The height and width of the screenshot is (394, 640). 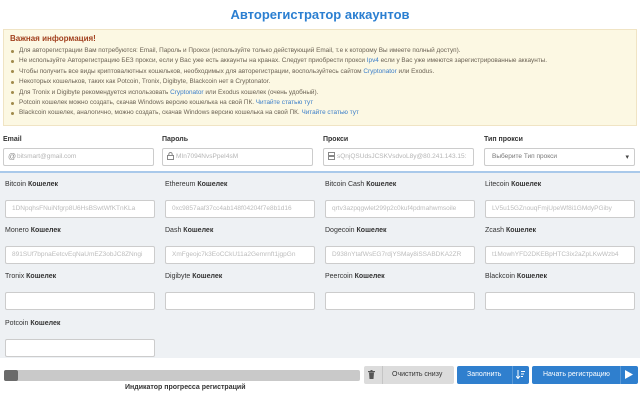 I want to click on wallet-input-digibyte, so click(x=240, y=301).